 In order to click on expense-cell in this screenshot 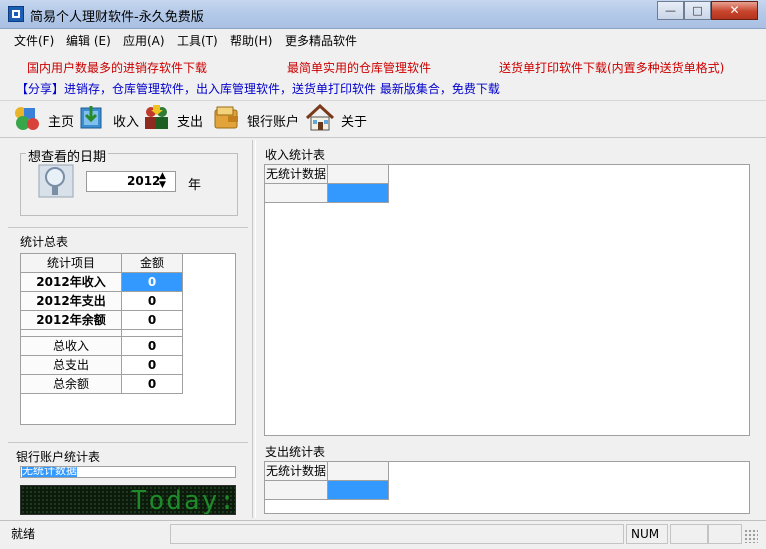, I will do `click(358, 490)`.